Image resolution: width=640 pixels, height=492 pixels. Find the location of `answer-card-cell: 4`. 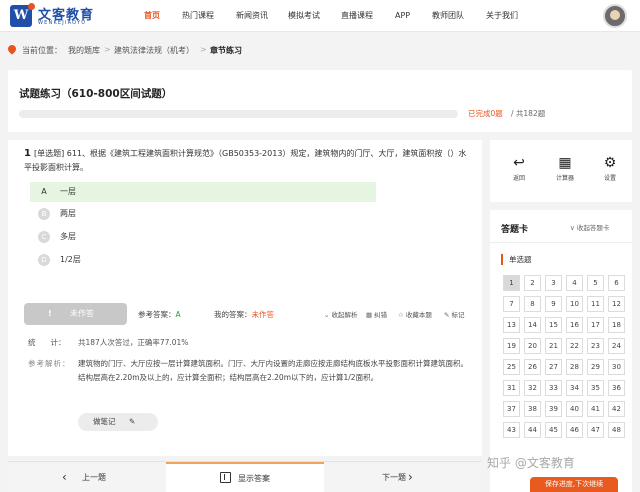

answer-card-cell: 4 is located at coordinates (574, 283).